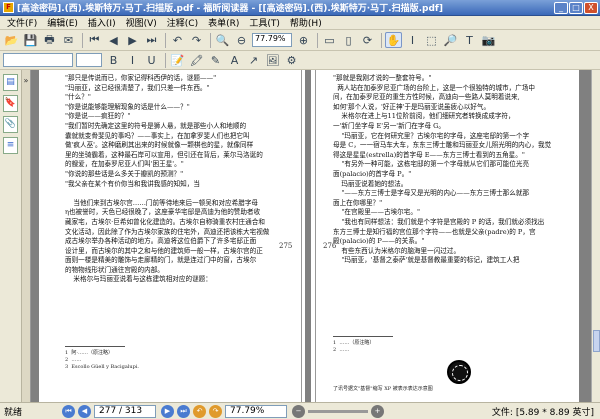 The image size is (600, 419). Describe the element at coordinates (291, 60) in the screenshot. I see `settings-icon: ⚙` at that location.